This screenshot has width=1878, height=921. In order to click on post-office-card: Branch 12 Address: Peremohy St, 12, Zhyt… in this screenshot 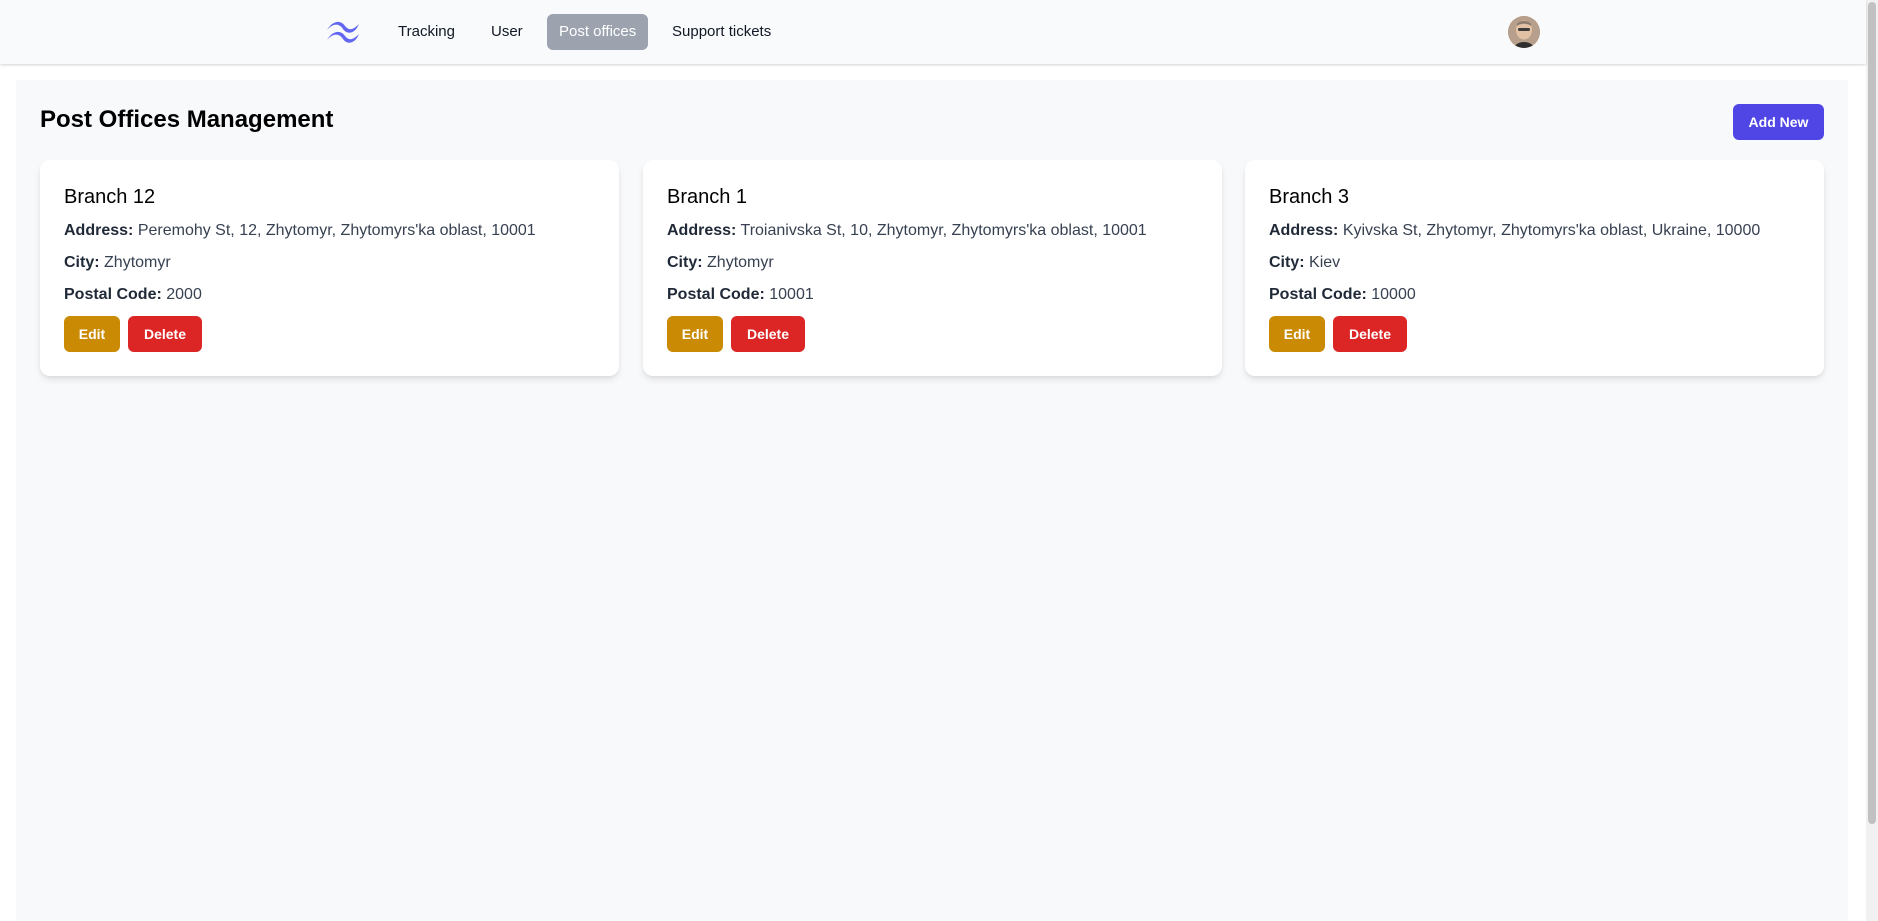, I will do `click(329, 268)`.